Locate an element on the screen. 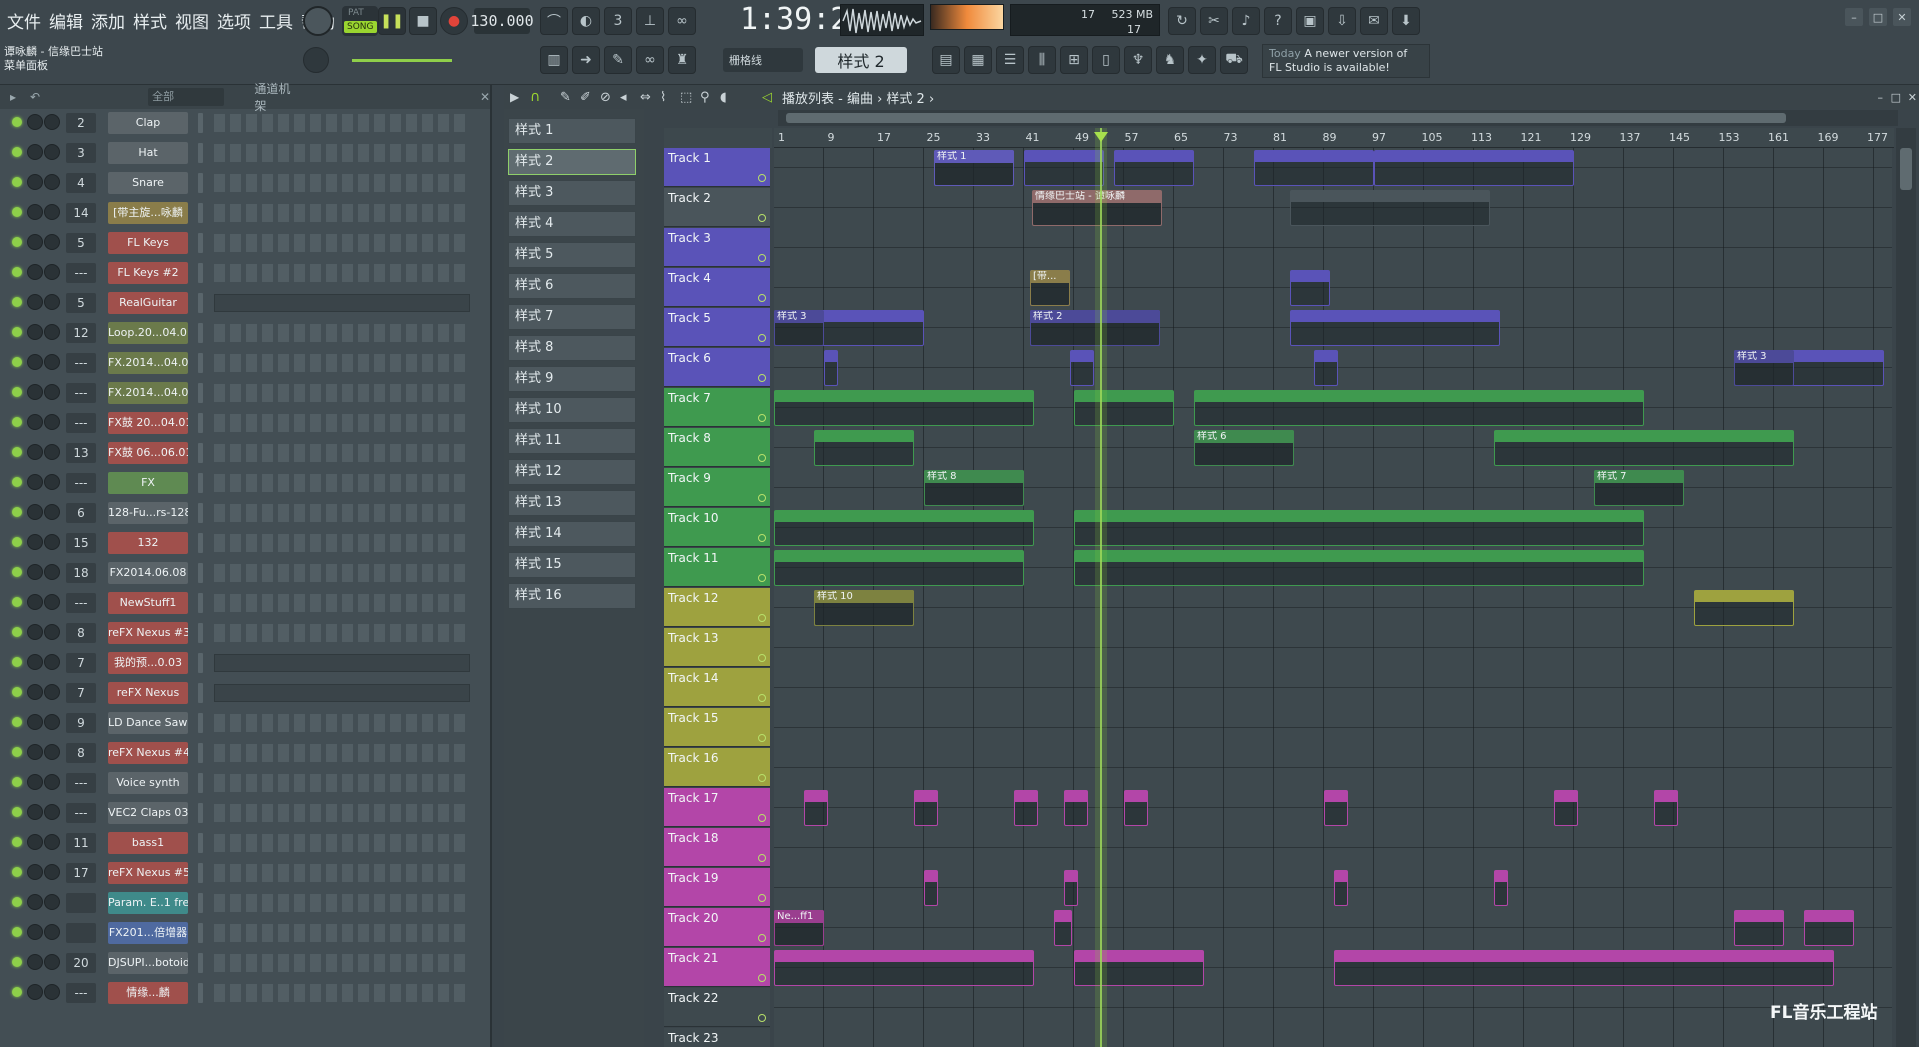 This screenshot has width=1919, height=1047. track-header: Track 11 is located at coordinates (717, 567).